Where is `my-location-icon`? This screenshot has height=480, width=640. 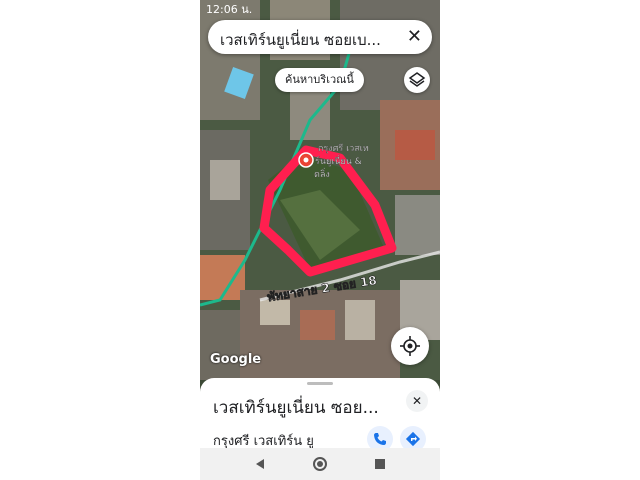
my-location-icon is located at coordinates (410, 346).